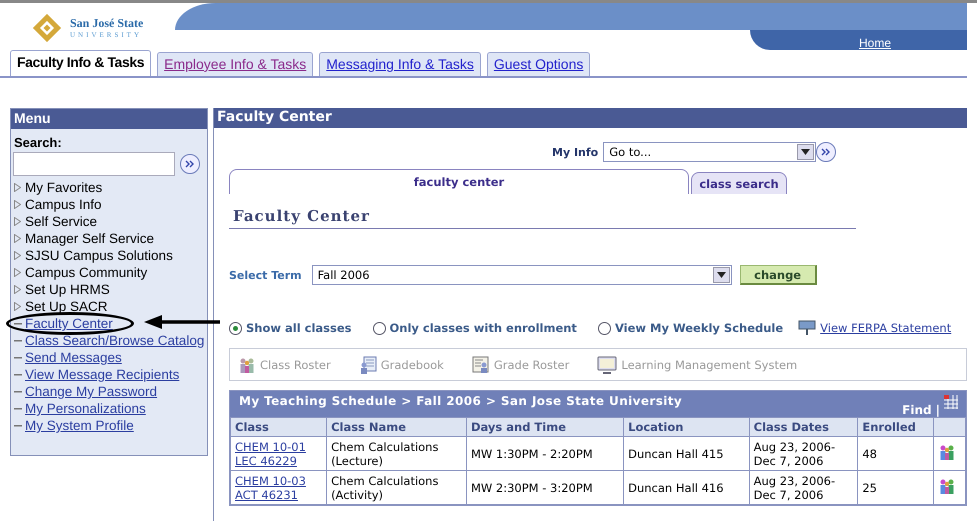  Describe the element at coordinates (109, 119) in the screenshot. I see `menu-title: Menu` at that location.